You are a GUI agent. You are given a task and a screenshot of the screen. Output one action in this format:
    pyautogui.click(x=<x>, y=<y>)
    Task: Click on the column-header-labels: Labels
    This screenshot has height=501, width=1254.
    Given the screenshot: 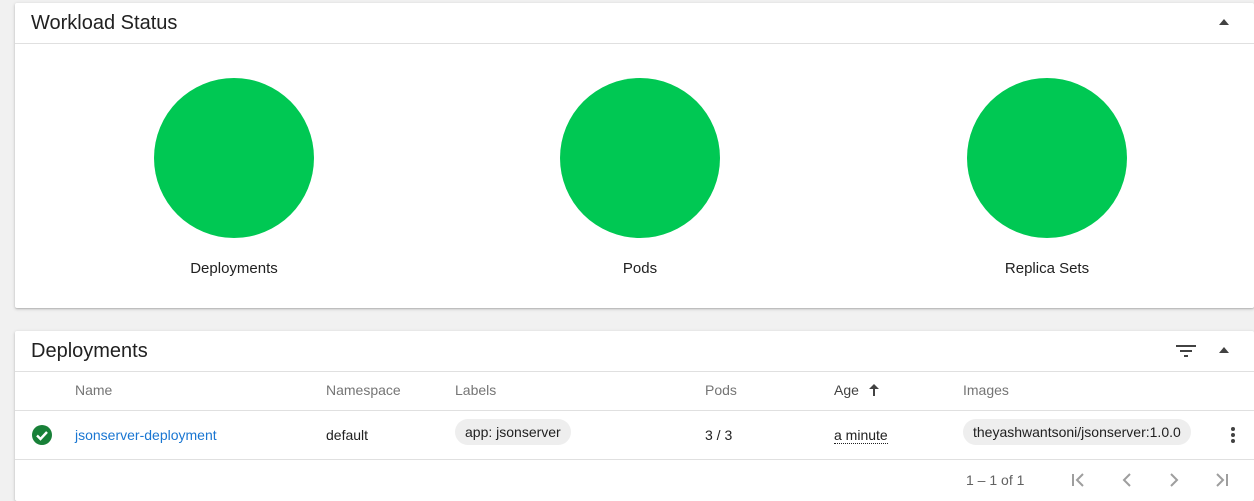 What is the action you would take?
    pyautogui.click(x=476, y=390)
    